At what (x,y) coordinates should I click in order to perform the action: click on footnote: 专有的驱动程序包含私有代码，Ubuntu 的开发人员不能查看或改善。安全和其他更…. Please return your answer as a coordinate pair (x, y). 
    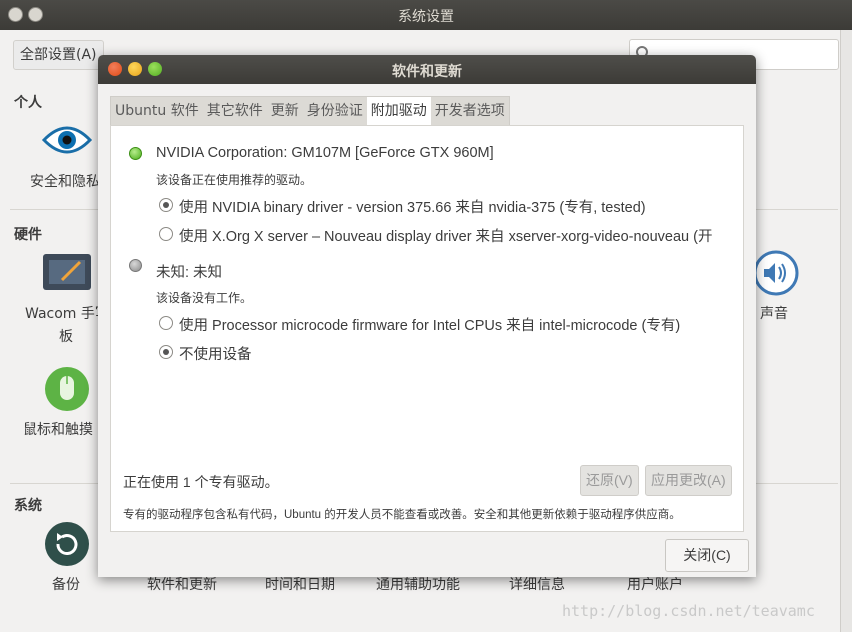
    Looking at the image, I should click on (402, 515).